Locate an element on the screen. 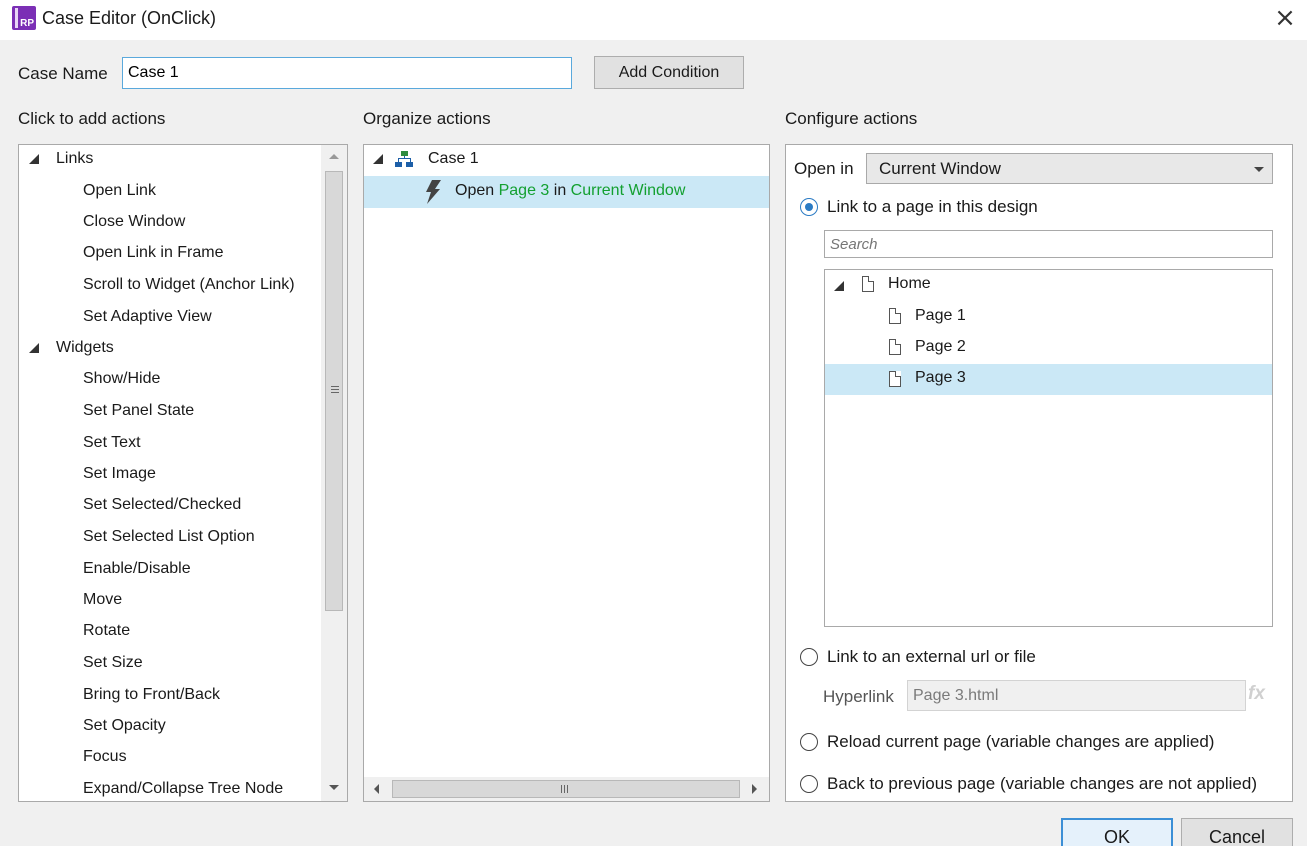 Image resolution: width=1307 pixels, height=846 pixels. action-location: Current Window is located at coordinates (628, 190).